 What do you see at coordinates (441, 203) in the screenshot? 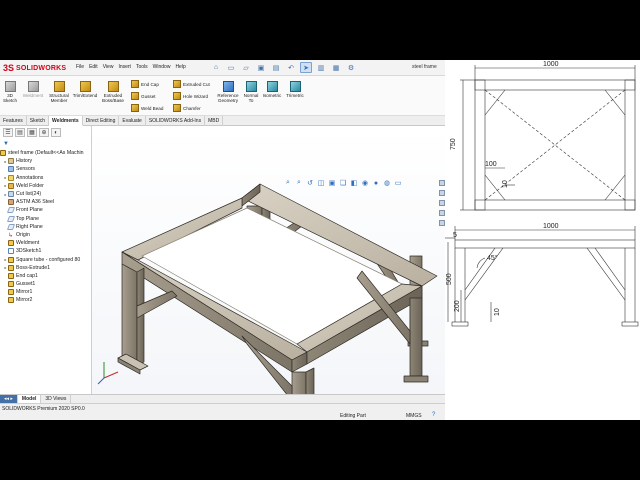
I see `file-explorer-tab-icon` at bounding box center [441, 203].